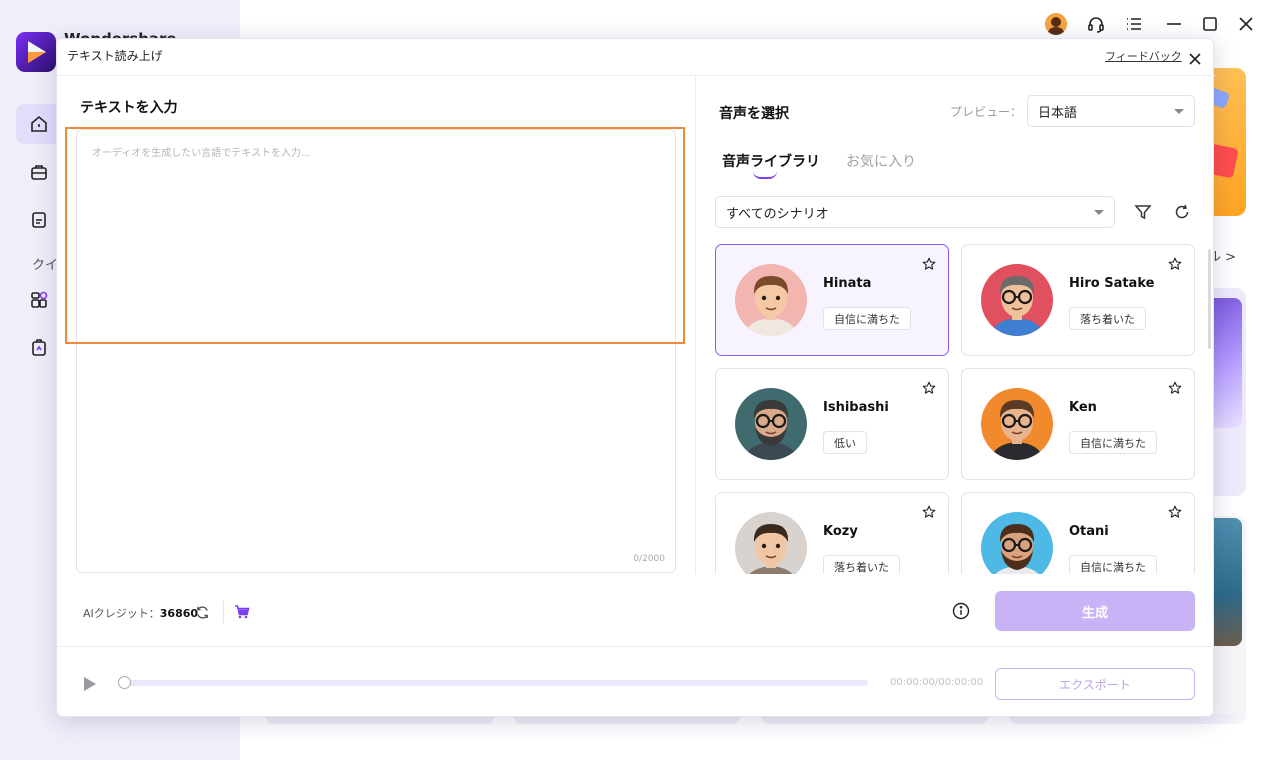 Image resolution: width=1270 pixels, height=760 pixels. I want to click on preview-label: プレビュー：, so click(986, 112).